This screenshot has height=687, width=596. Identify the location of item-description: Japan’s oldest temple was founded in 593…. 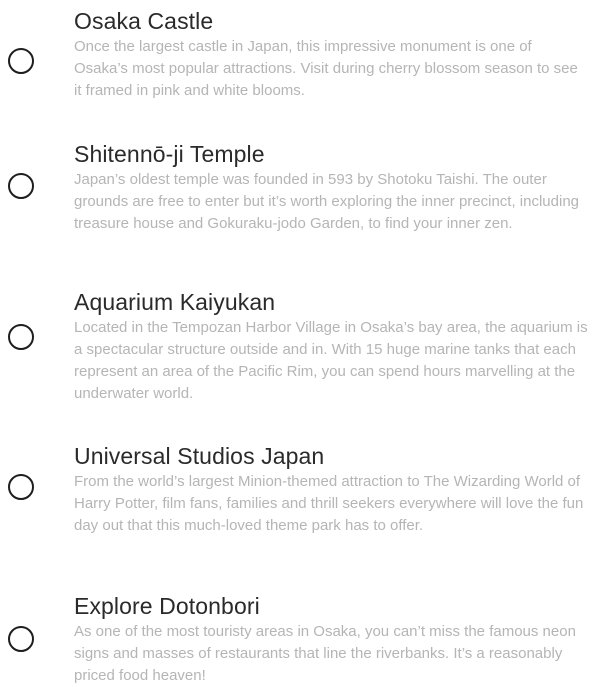
(327, 201).